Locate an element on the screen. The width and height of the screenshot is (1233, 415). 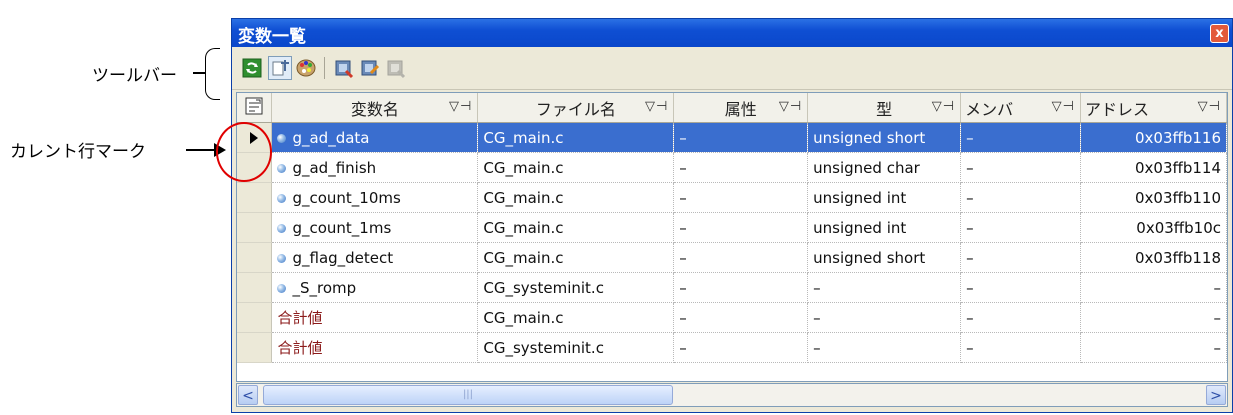
column-header-name: 変数名 ▽⊣ is located at coordinates (375, 108).